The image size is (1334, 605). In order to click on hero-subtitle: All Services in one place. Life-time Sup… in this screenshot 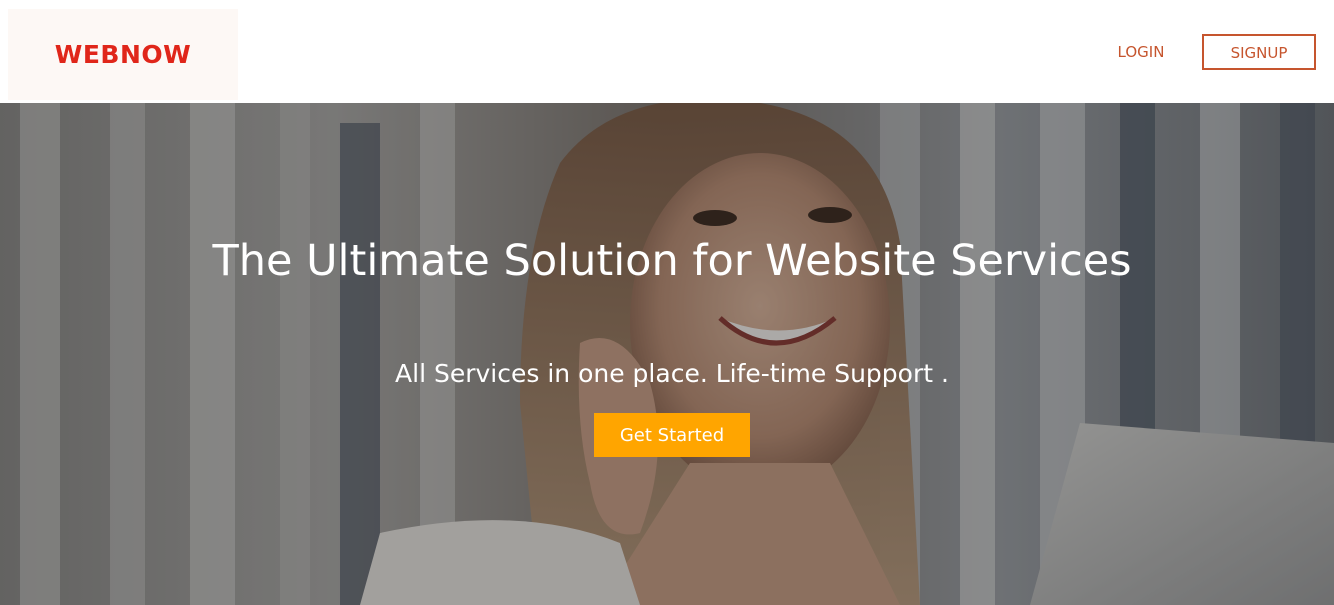, I will do `click(672, 373)`.